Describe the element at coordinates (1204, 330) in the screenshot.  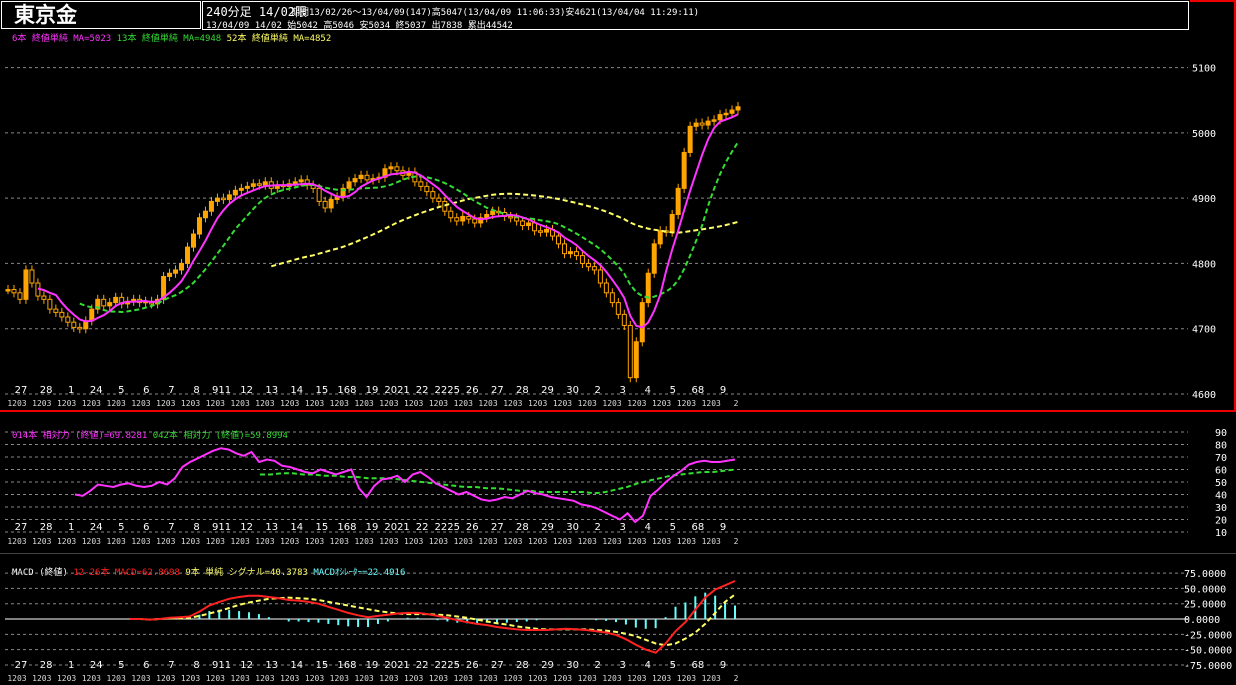
I see `price-y-tick-label: 4700` at that location.